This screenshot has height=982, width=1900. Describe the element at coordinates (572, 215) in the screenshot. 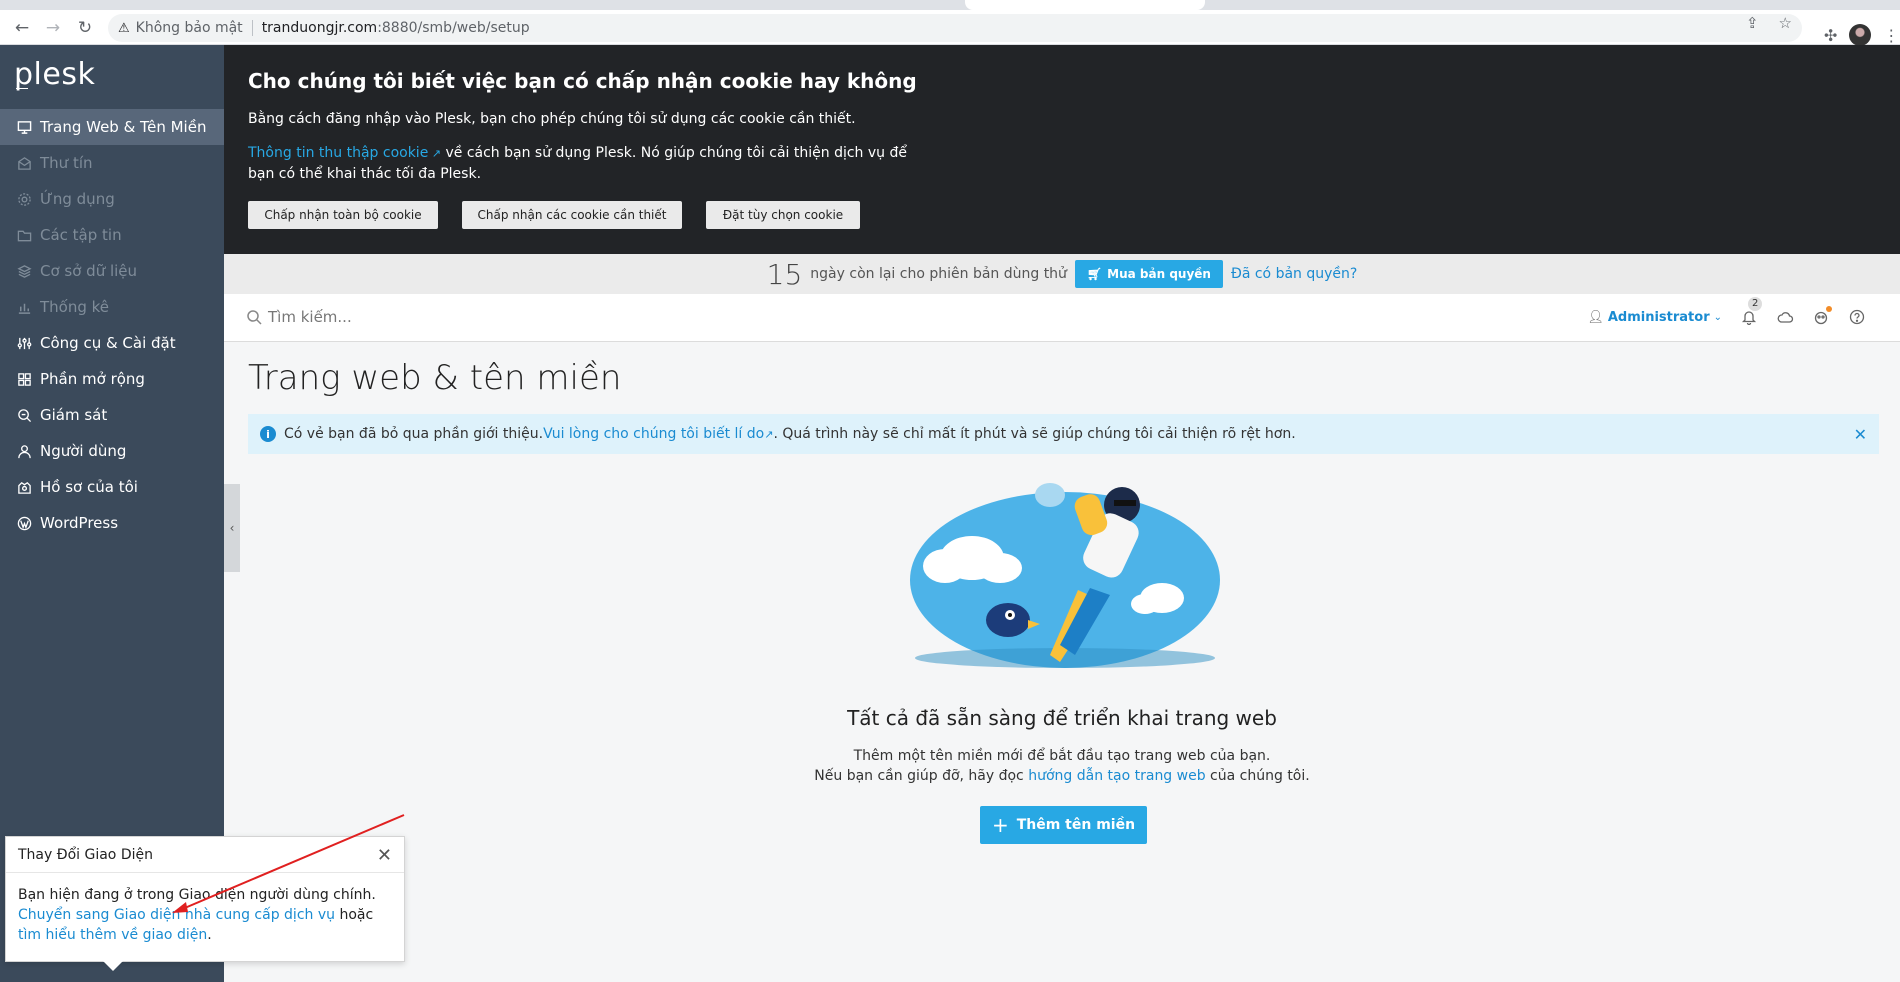

I see `accept-required-cookies-button: Chấp nhận các cookie cần thiết` at that location.